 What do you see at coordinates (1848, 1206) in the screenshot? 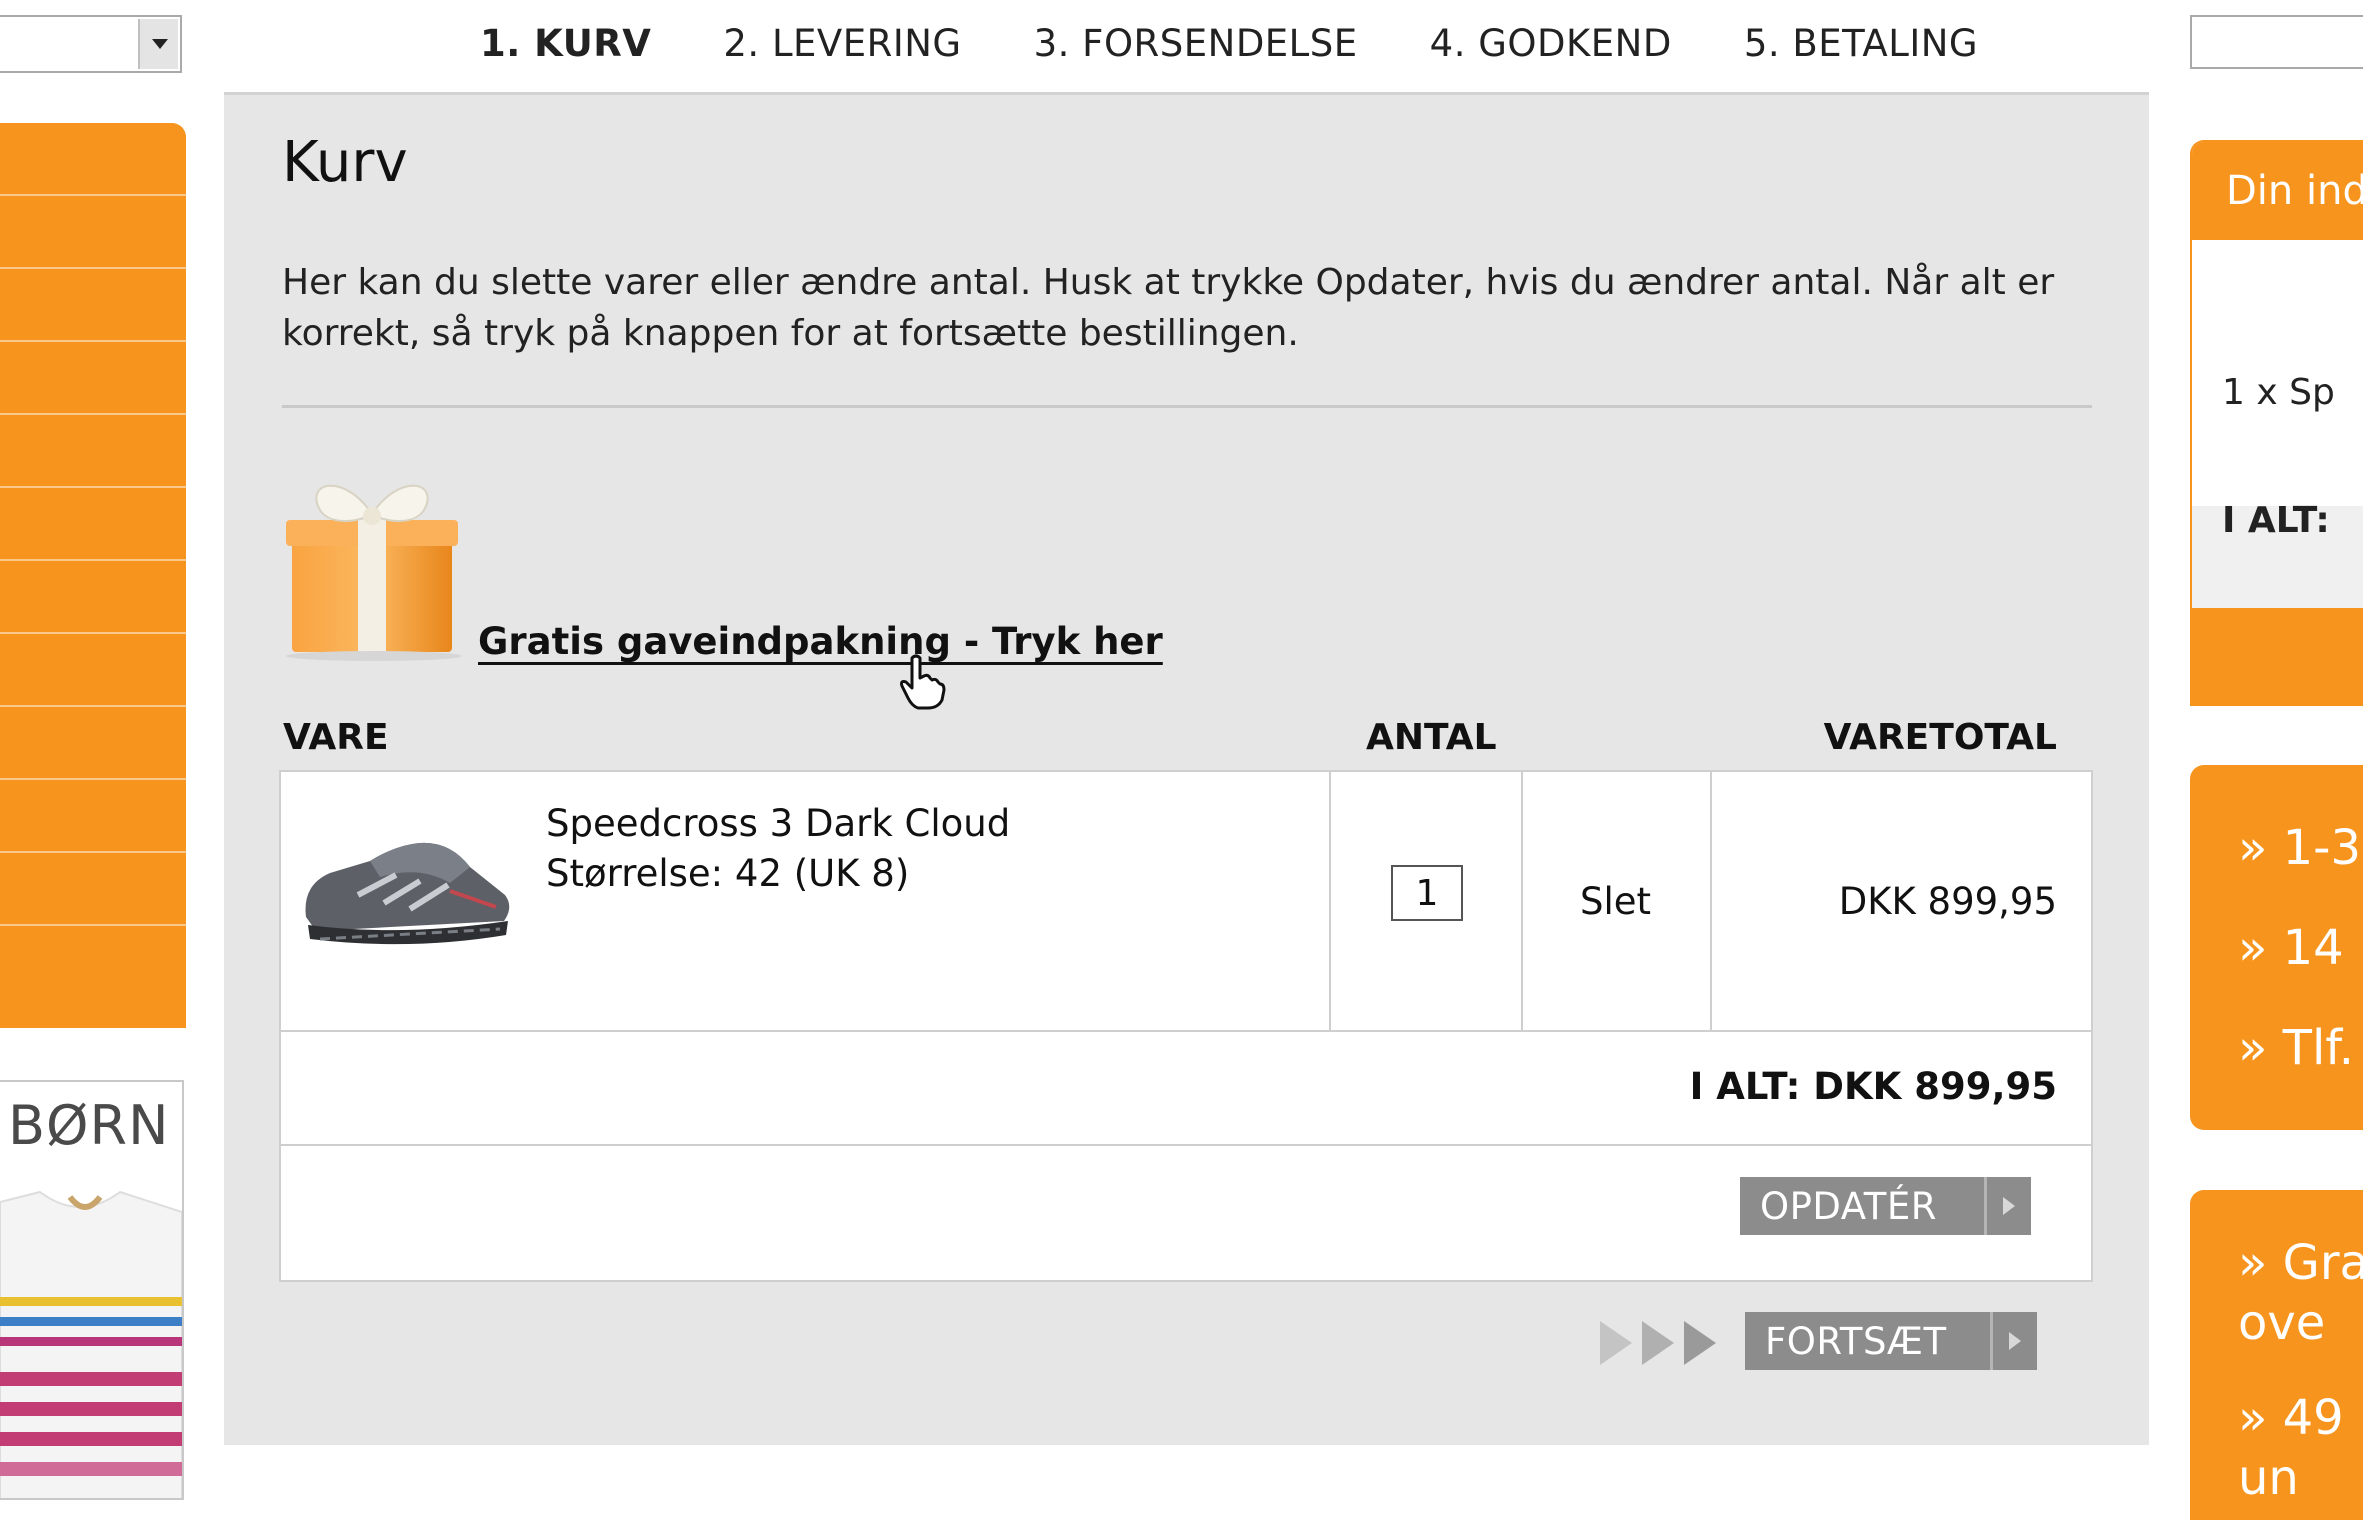
I see `update-button-label: OPDATÉR` at bounding box center [1848, 1206].